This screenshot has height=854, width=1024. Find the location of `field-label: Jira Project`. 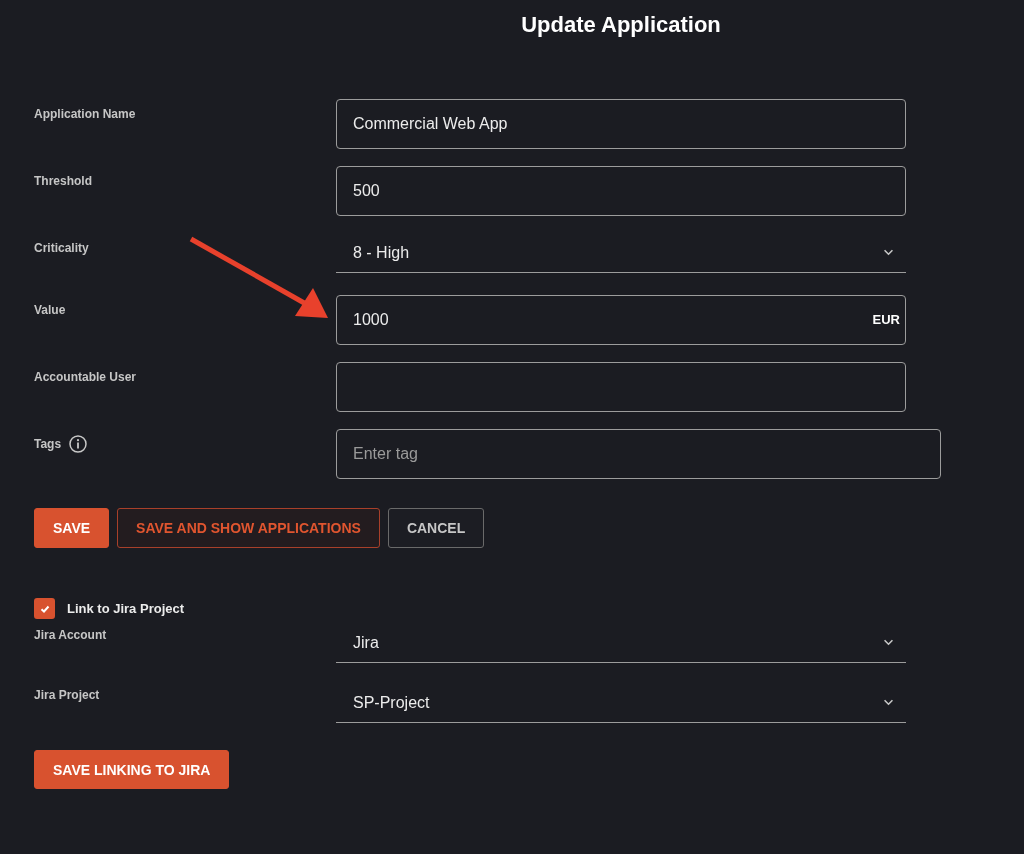

field-label: Jira Project is located at coordinates (67, 695).